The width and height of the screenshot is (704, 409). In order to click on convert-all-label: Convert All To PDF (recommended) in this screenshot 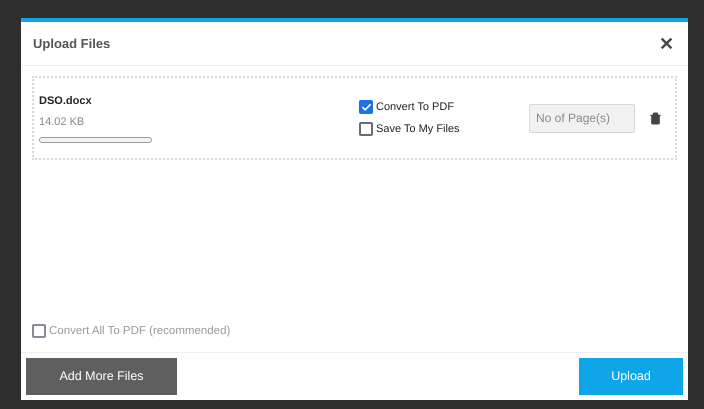, I will do `click(139, 331)`.